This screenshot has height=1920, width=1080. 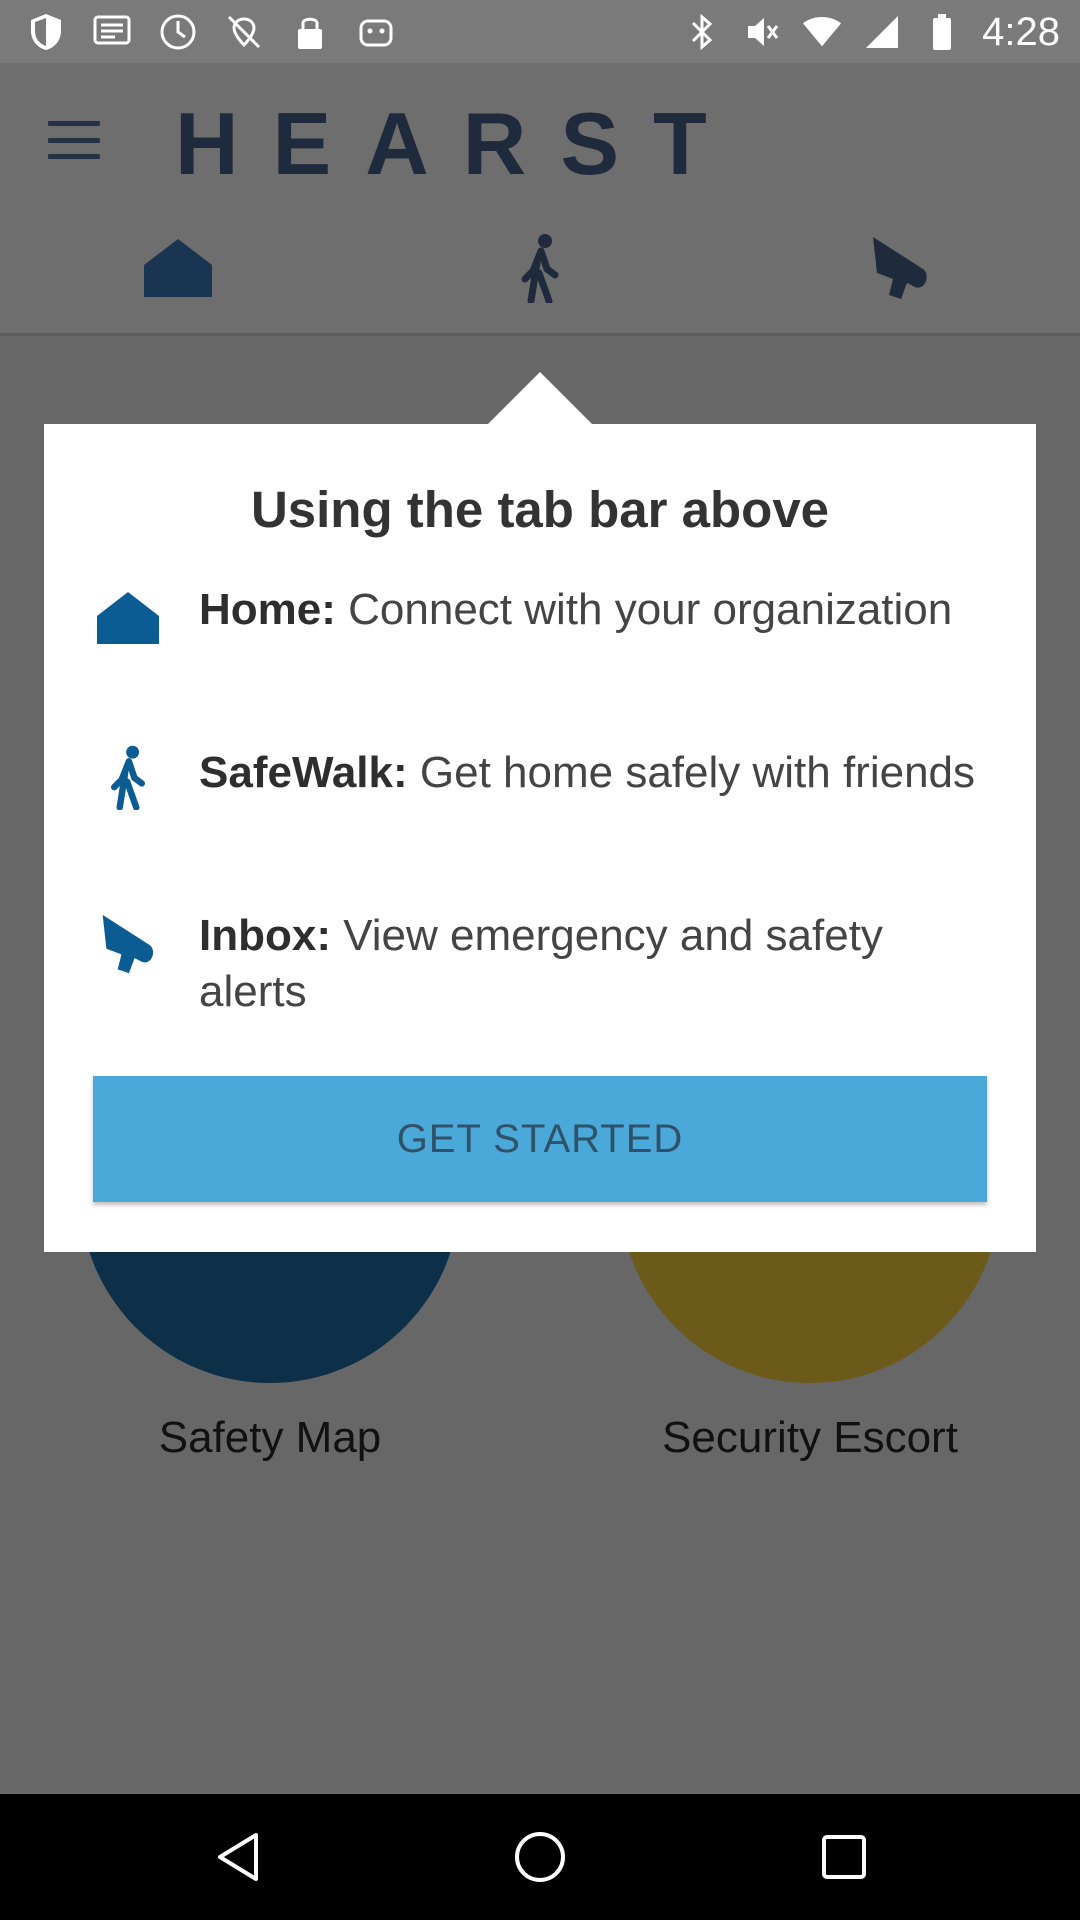 What do you see at coordinates (265, 935) in the screenshot?
I see `inbox-label: Inbox:` at bounding box center [265, 935].